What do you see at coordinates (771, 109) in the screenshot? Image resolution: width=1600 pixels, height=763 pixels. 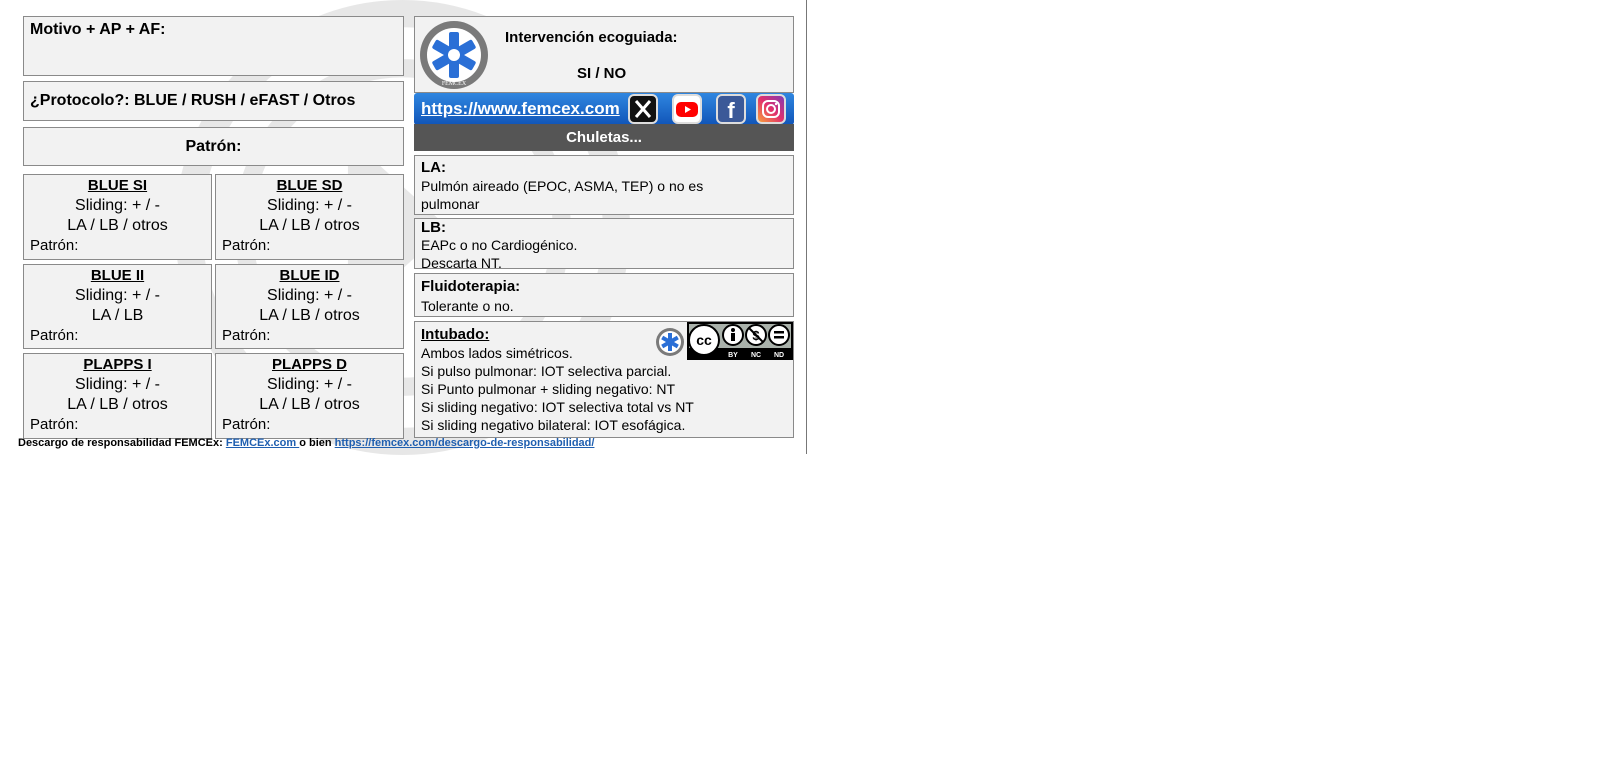 I see `instagram-icon` at bounding box center [771, 109].